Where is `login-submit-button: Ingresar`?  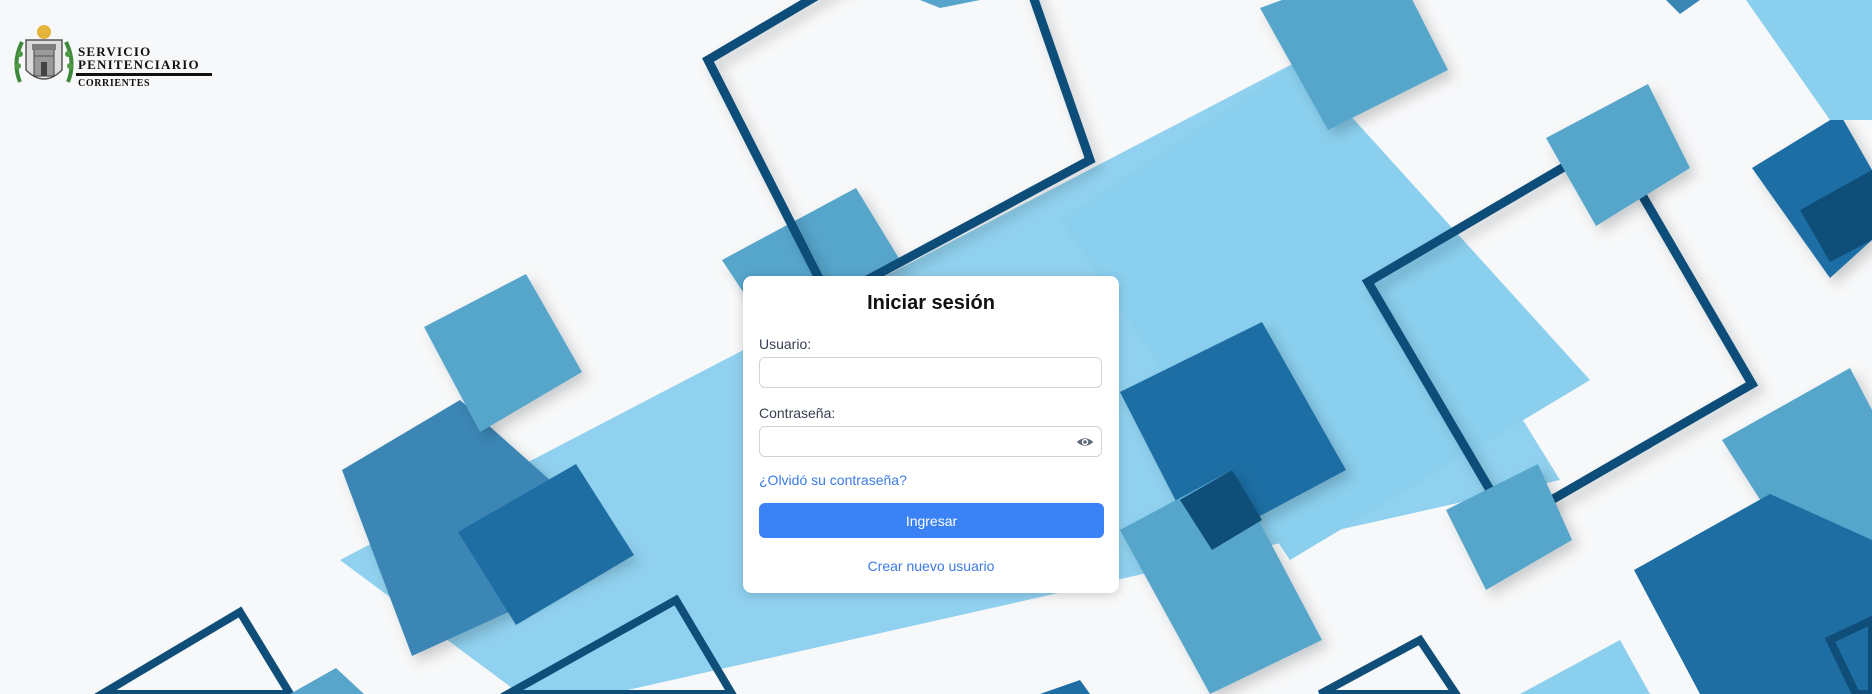 login-submit-button: Ingresar is located at coordinates (931, 520).